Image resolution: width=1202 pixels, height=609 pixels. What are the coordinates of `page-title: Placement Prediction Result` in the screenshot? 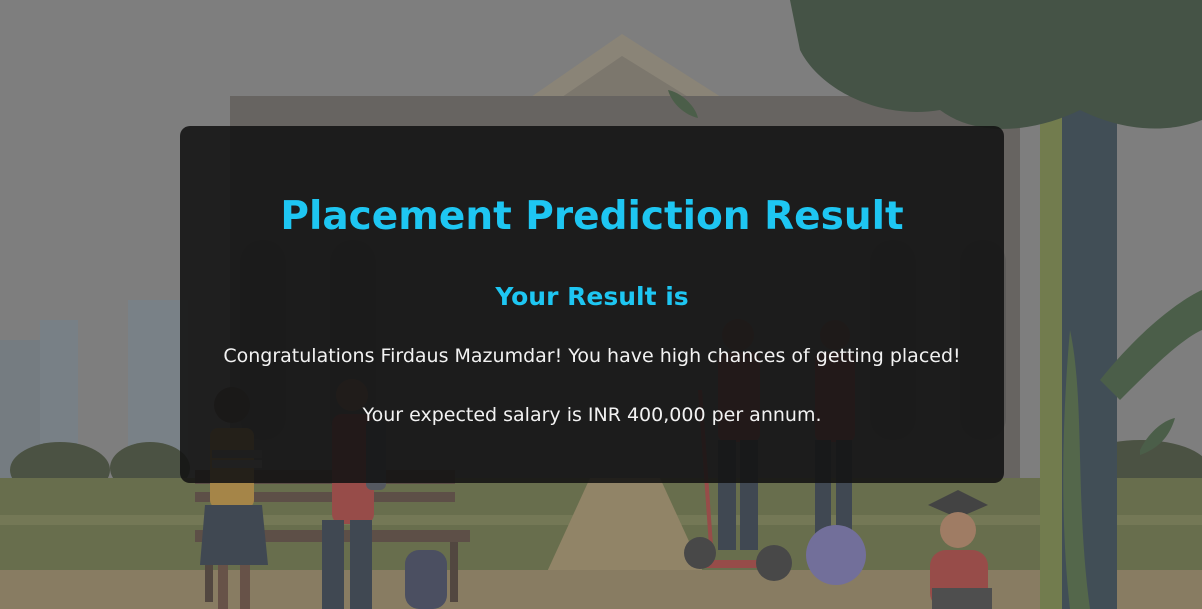 It's located at (592, 216).